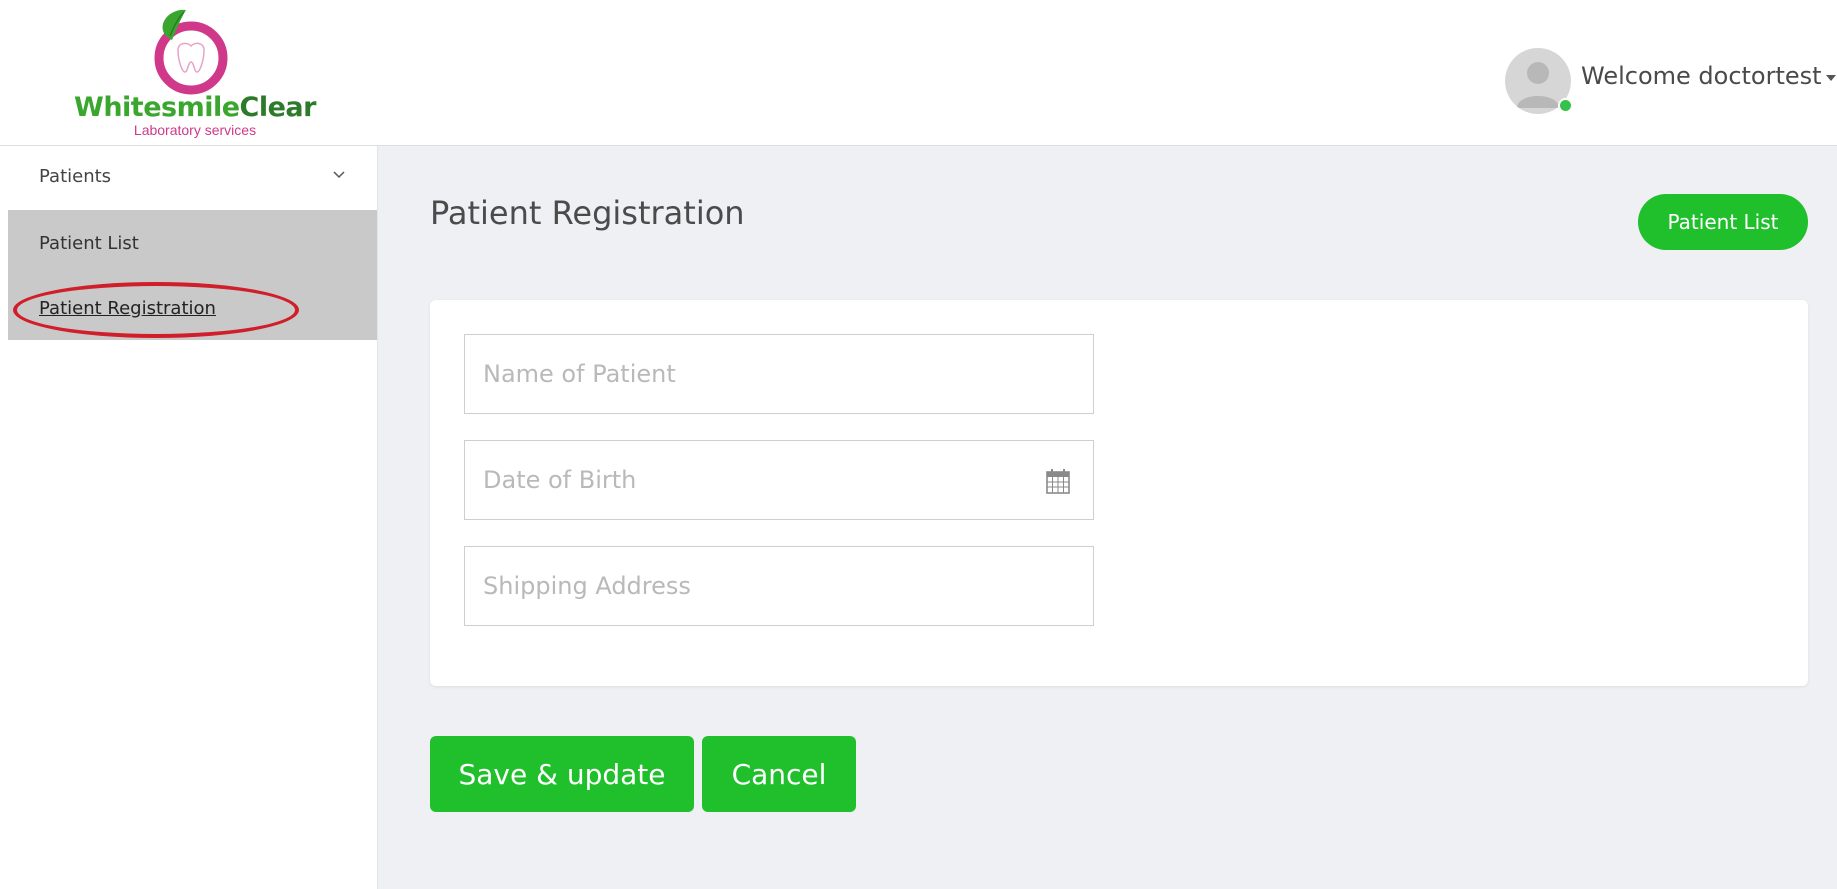 Image resolution: width=1837 pixels, height=889 pixels. Describe the element at coordinates (1831, 78) in the screenshot. I see `caret-down-icon` at that location.